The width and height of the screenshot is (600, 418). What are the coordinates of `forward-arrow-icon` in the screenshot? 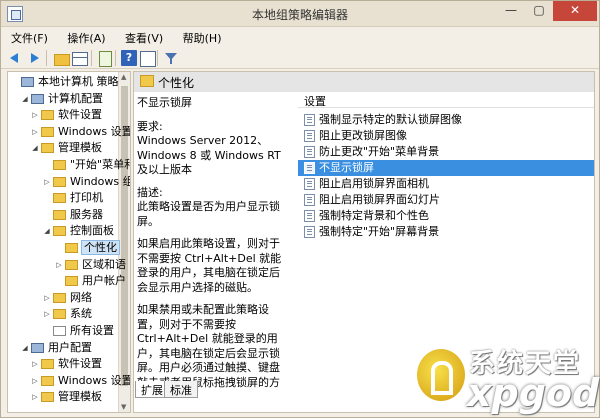 It's located at (34, 58).